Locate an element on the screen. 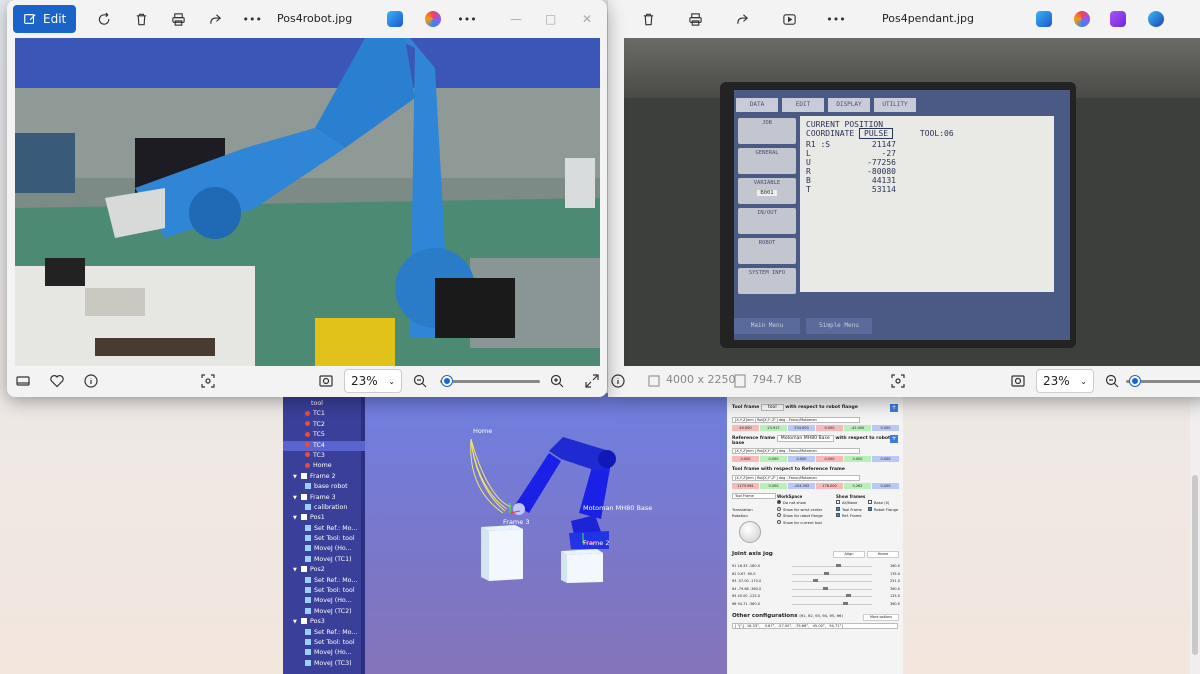 This screenshot has width=1200, height=674. tree-item: TC3 is located at coordinates (324, 456).